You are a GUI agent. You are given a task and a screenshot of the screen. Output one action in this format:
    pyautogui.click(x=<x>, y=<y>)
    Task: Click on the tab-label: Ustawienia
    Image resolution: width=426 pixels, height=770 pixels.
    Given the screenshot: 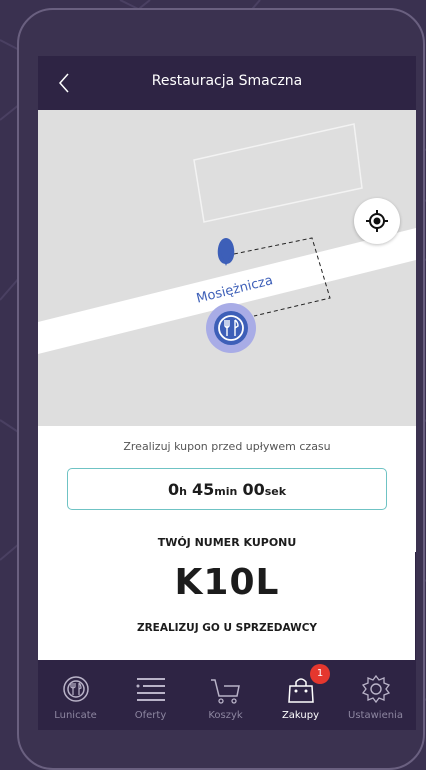 What is the action you would take?
    pyautogui.click(x=375, y=715)
    